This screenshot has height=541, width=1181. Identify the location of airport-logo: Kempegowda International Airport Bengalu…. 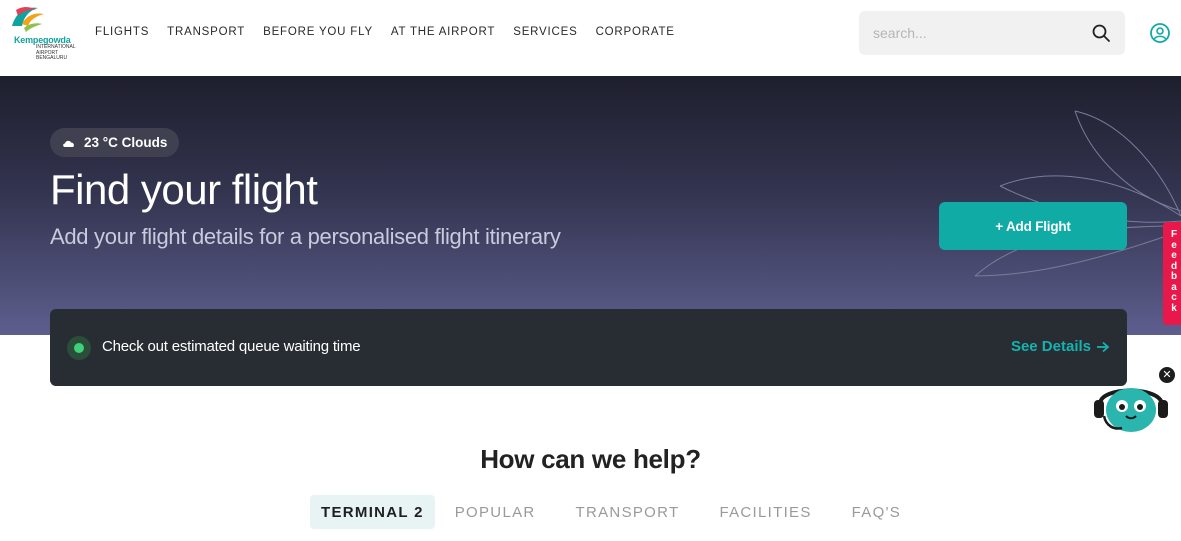
(46, 37).